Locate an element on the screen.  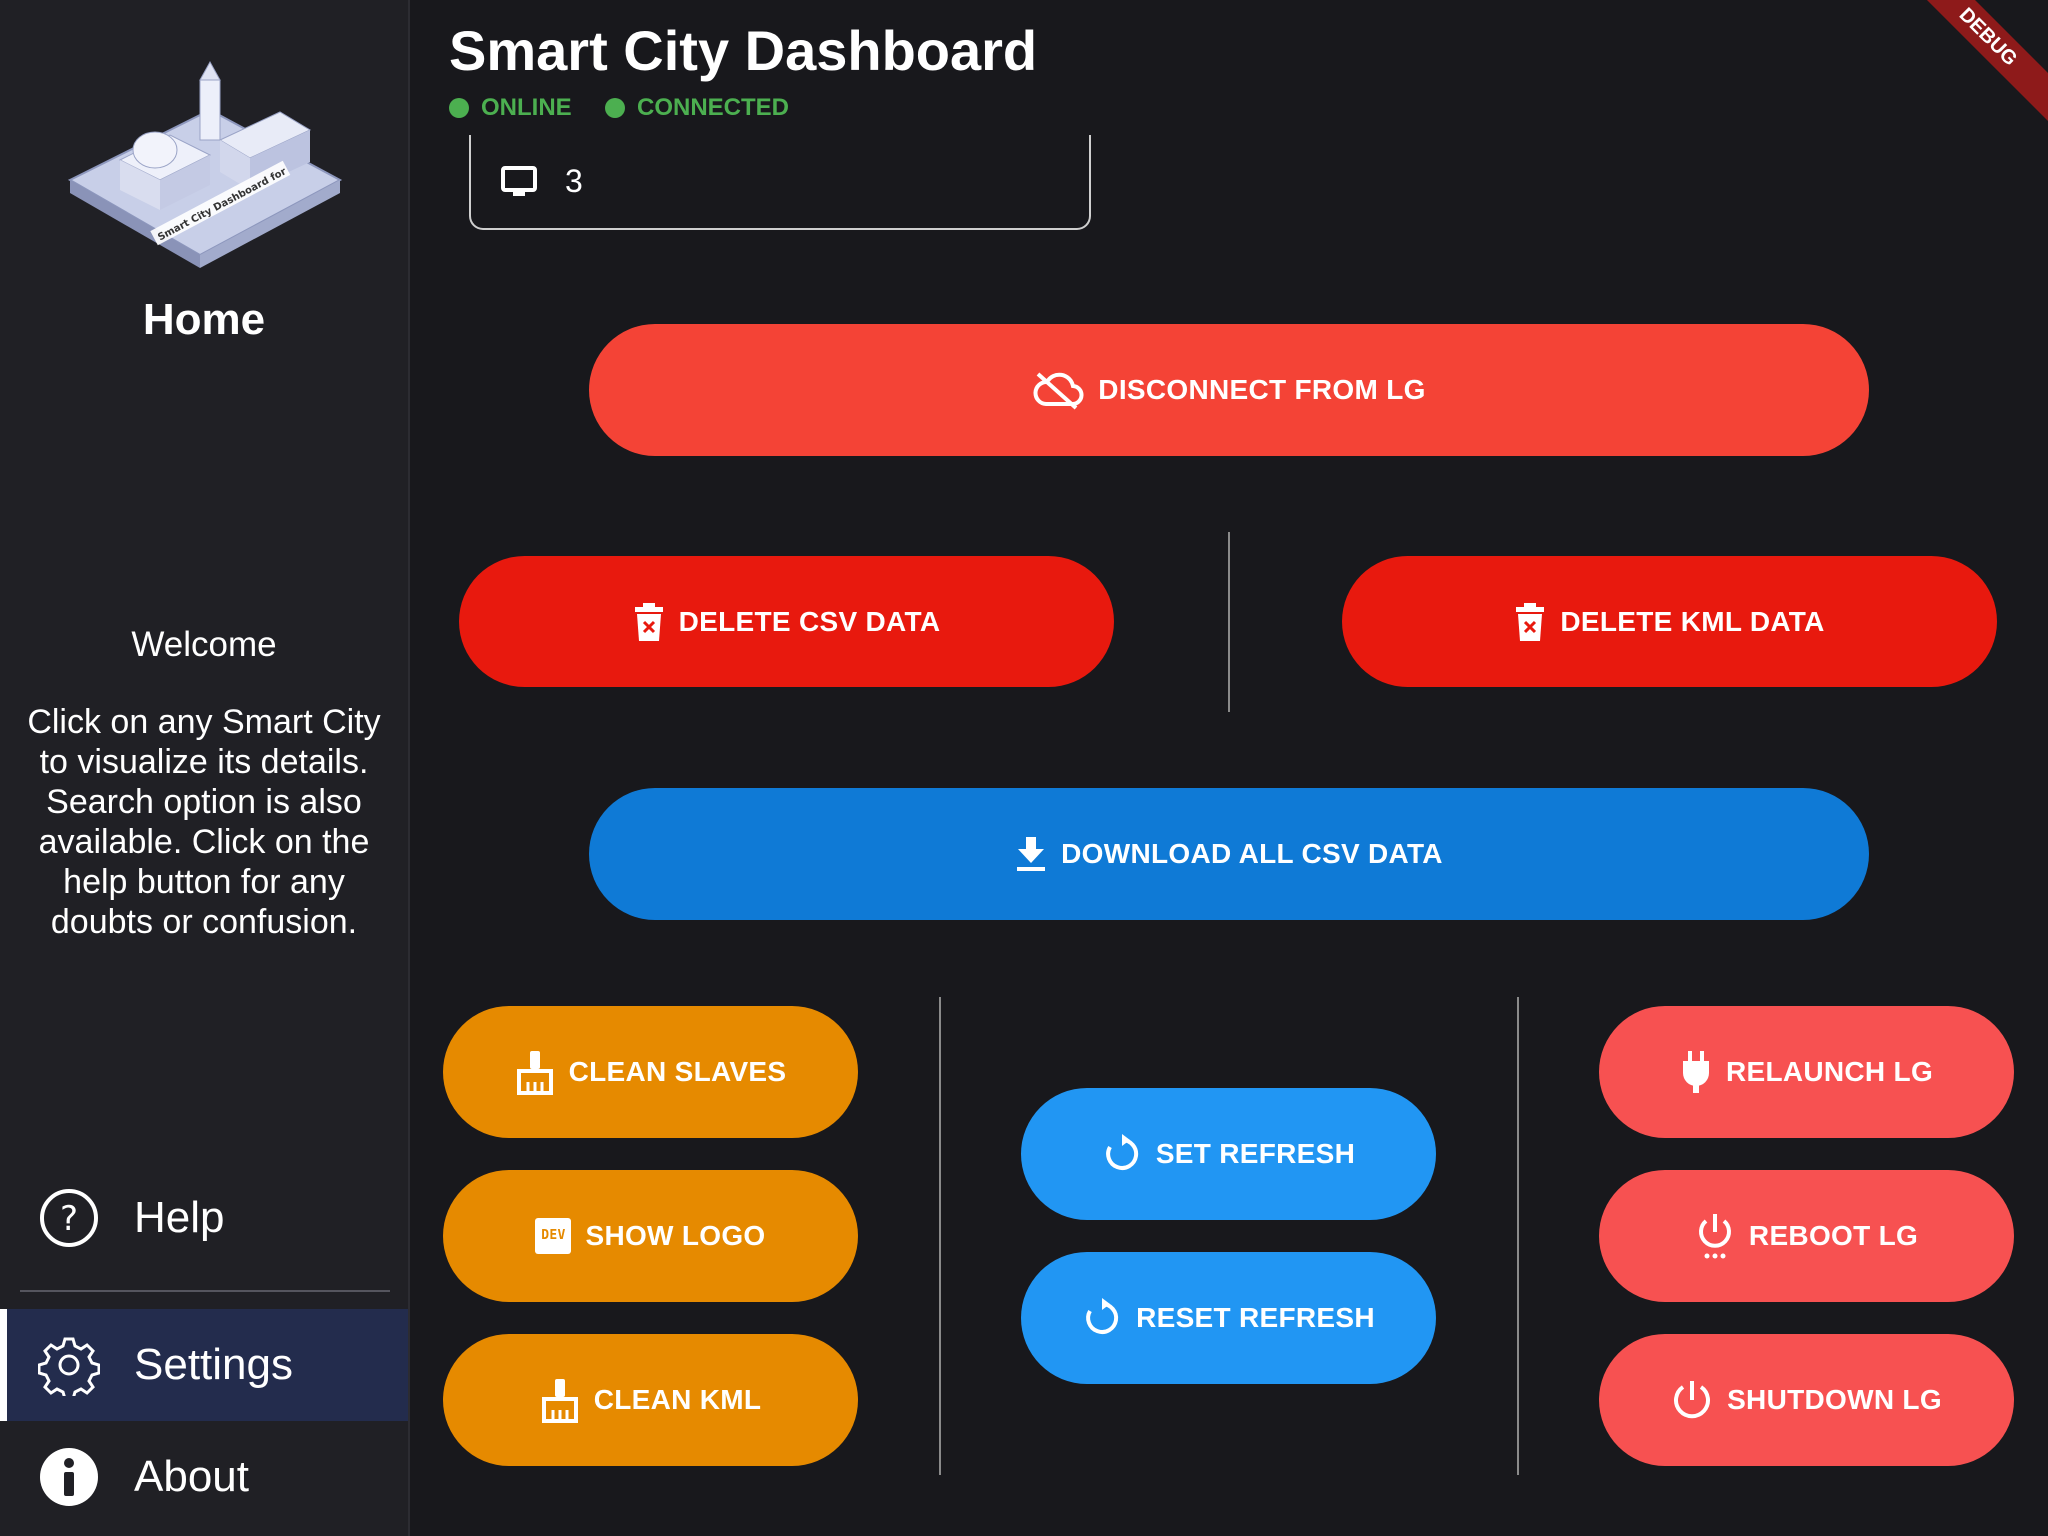
show-logo-label: SHOW LOGO is located at coordinates (675, 1235).